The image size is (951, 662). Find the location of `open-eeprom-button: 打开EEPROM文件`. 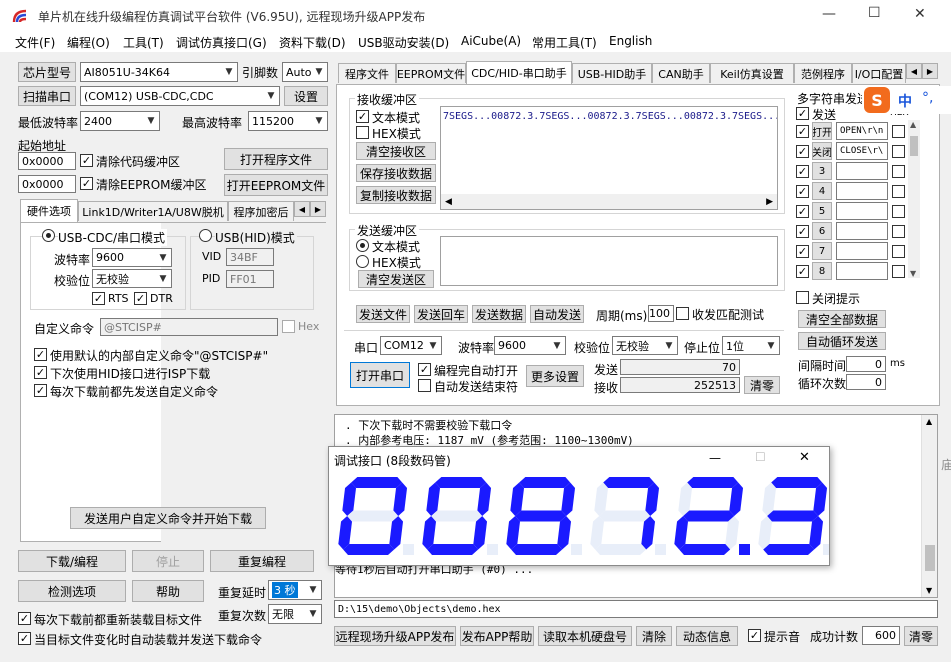

open-eeprom-button: 打开EEPROM文件 is located at coordinates (276, 185).